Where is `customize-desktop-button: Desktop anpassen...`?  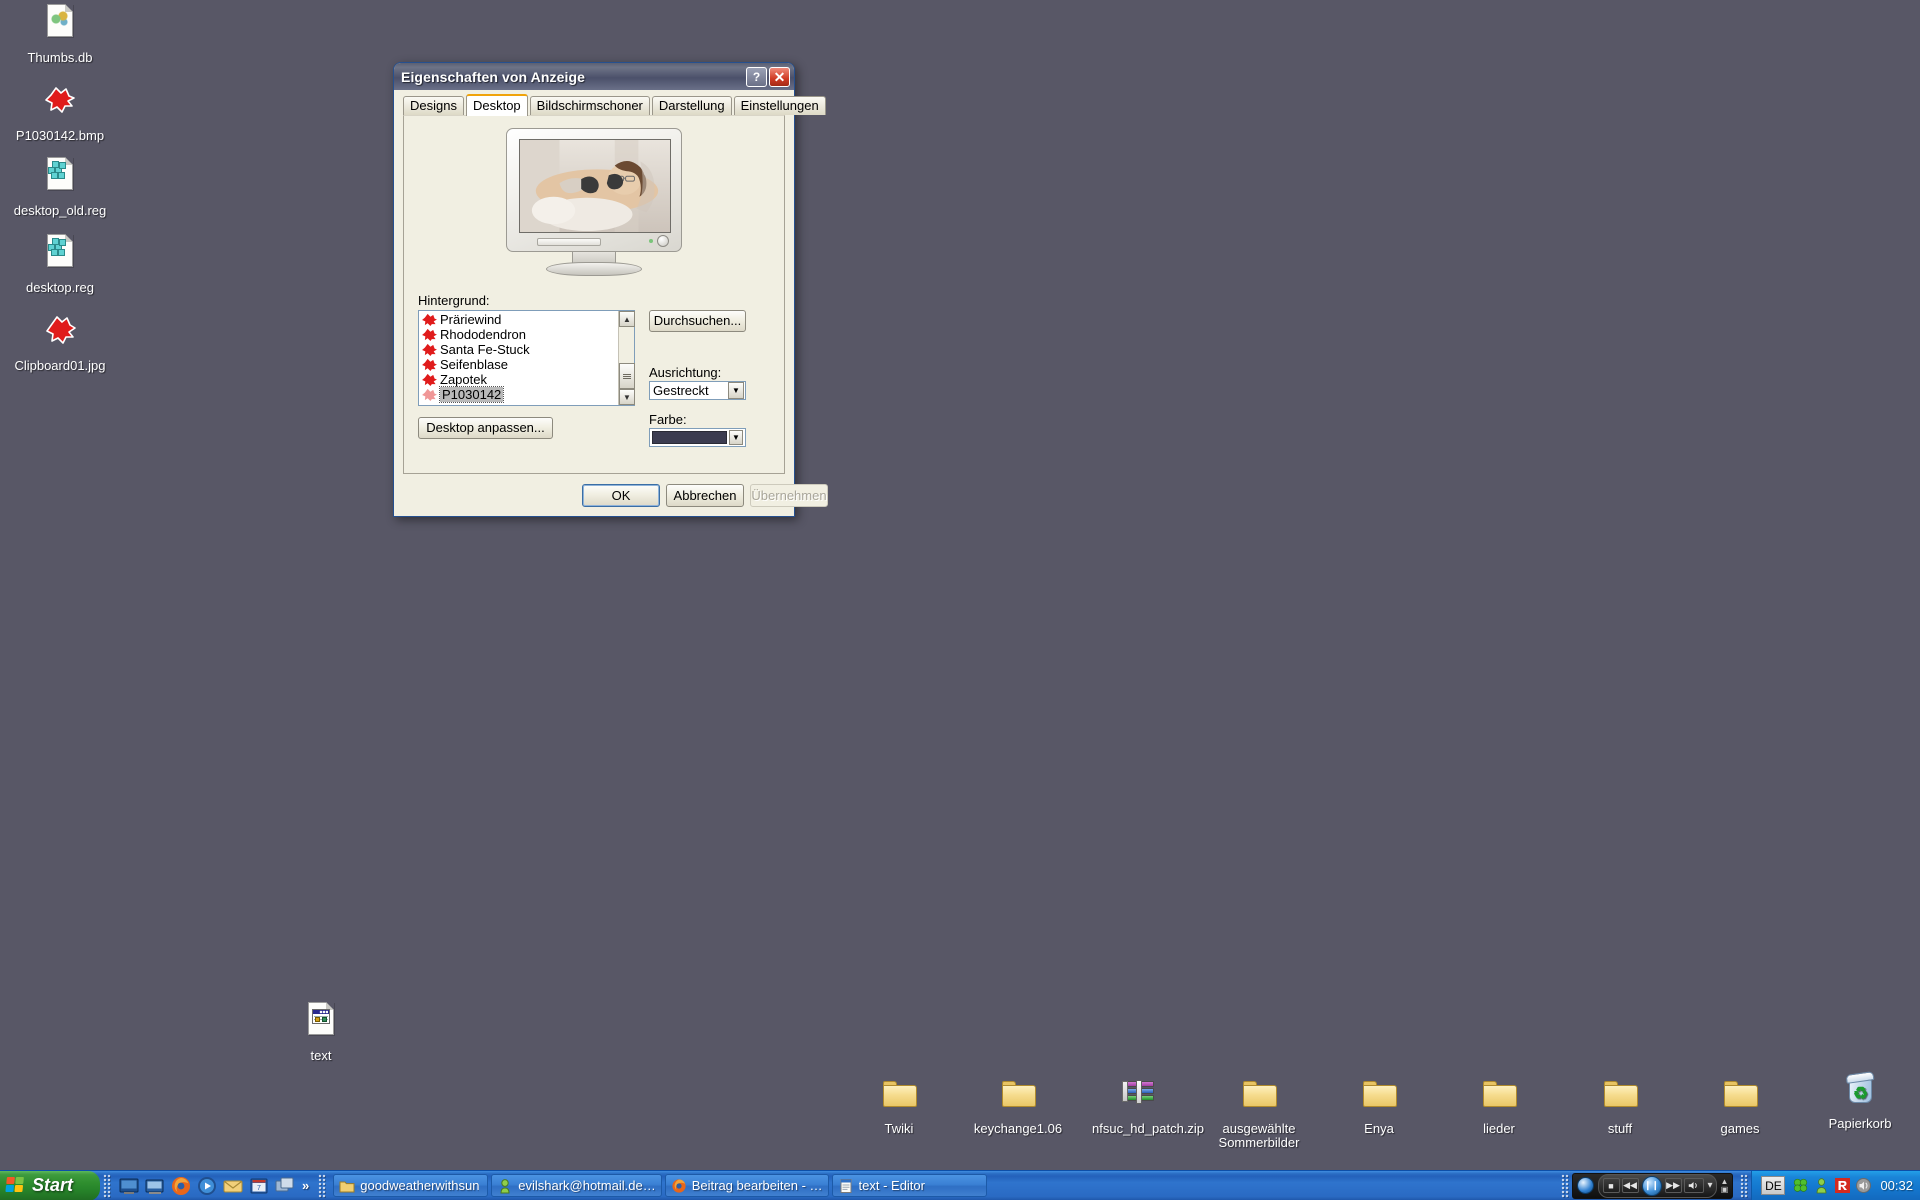
customize-desktop-button: Desktop anpassen... is located at coordinates (485, 428).